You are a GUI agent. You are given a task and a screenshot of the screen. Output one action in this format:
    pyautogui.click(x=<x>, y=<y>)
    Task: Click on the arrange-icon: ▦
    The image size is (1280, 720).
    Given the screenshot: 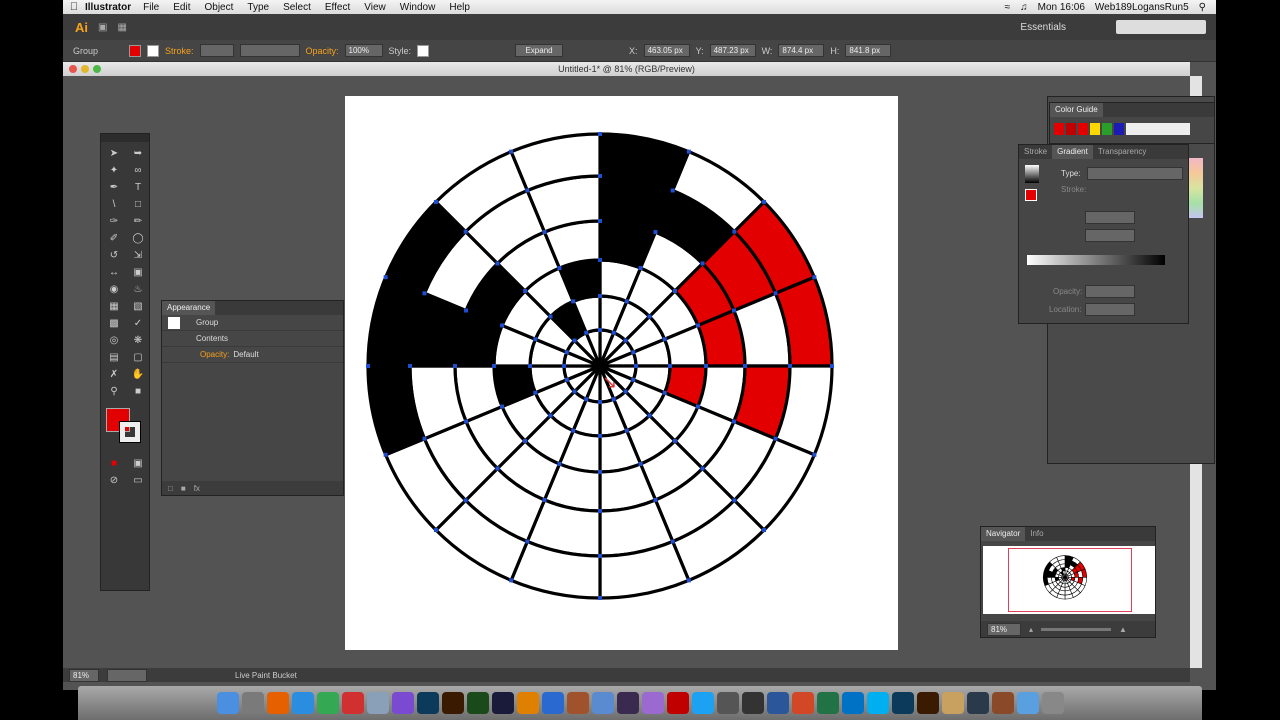 What is the action you would take?
    pyautogui.click(x=121, y=27)
    